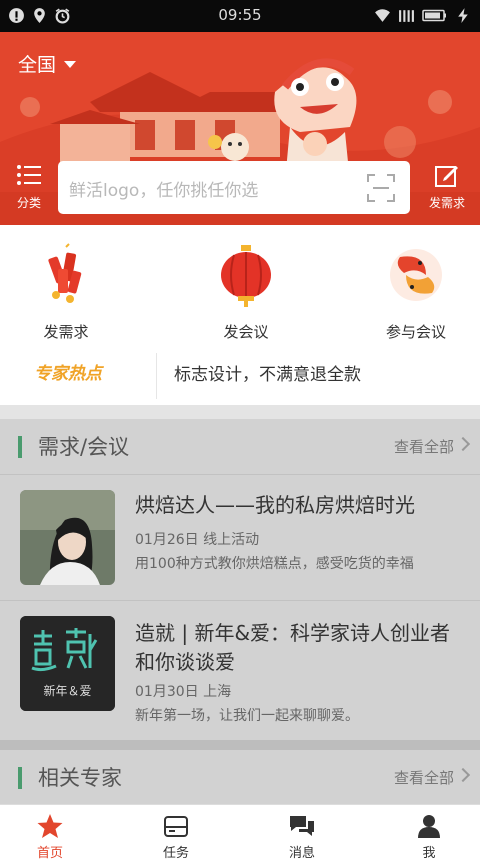  I want to click on tab-profile: 我, so click(429, 837).